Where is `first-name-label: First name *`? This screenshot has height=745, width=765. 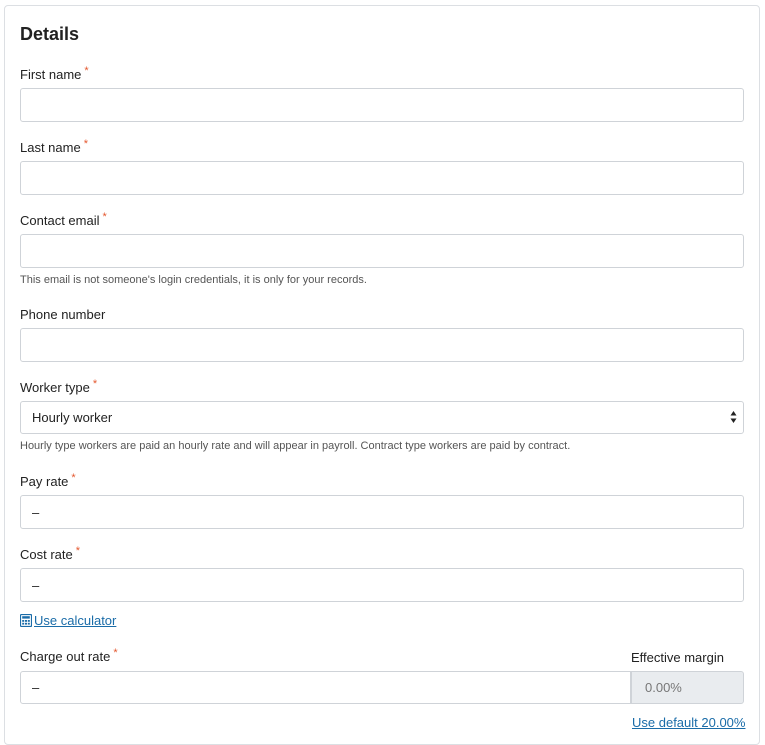 first-name-label: First name * is located at coordinates (54, 73).